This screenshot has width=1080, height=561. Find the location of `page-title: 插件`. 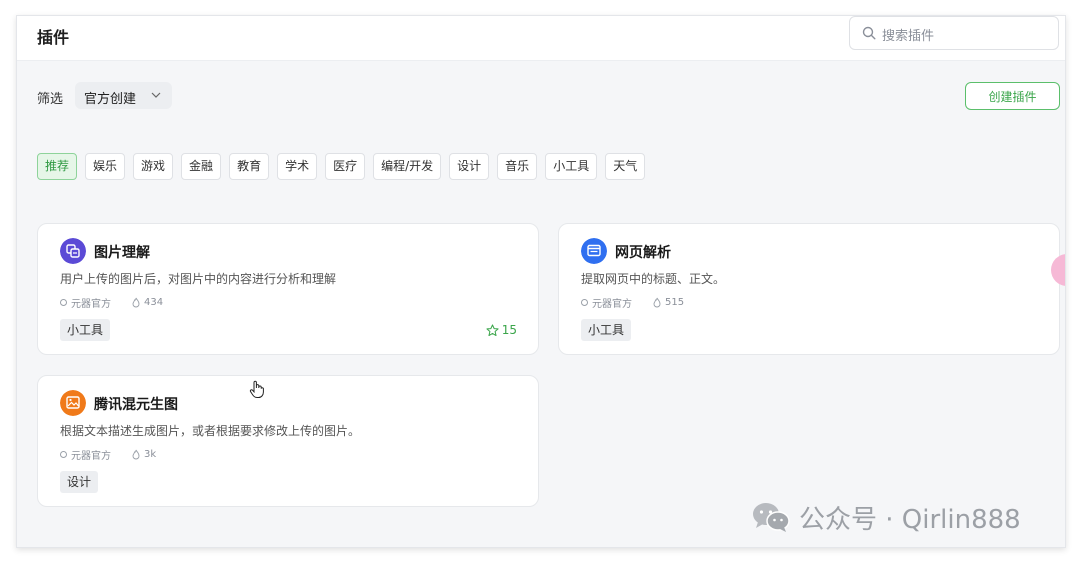

page-title: 插件 is located at coordinates (53, 37).